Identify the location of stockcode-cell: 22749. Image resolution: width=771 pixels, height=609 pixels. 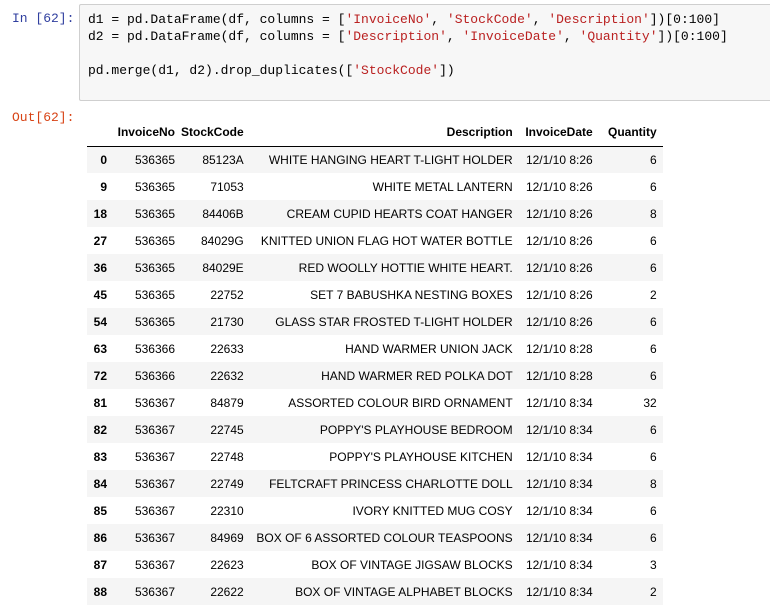
(227, 483).